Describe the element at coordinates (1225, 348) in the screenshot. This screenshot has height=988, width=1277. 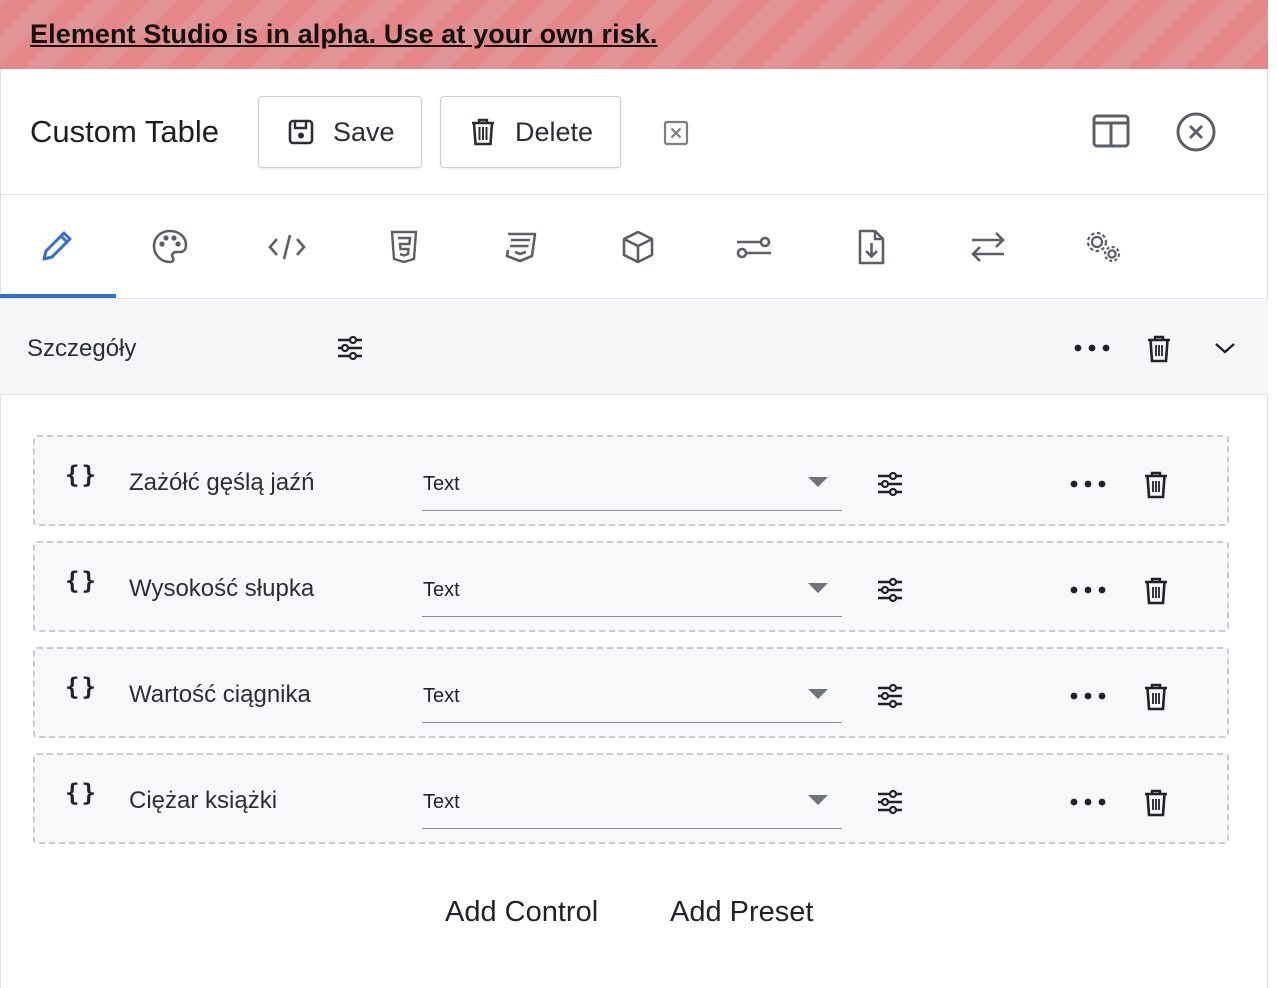
I see `chevron-down-icon` at that location.